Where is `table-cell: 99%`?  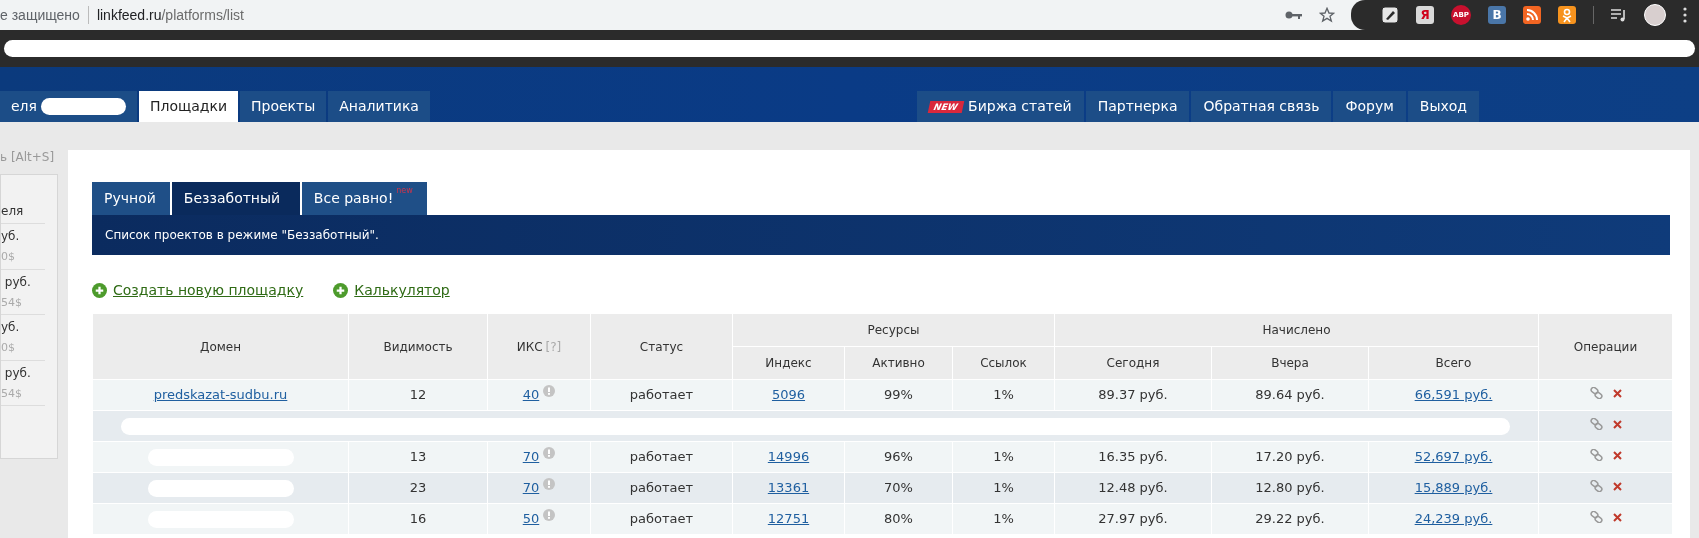
table-cell: 99% is located at coordinates (898, 395).